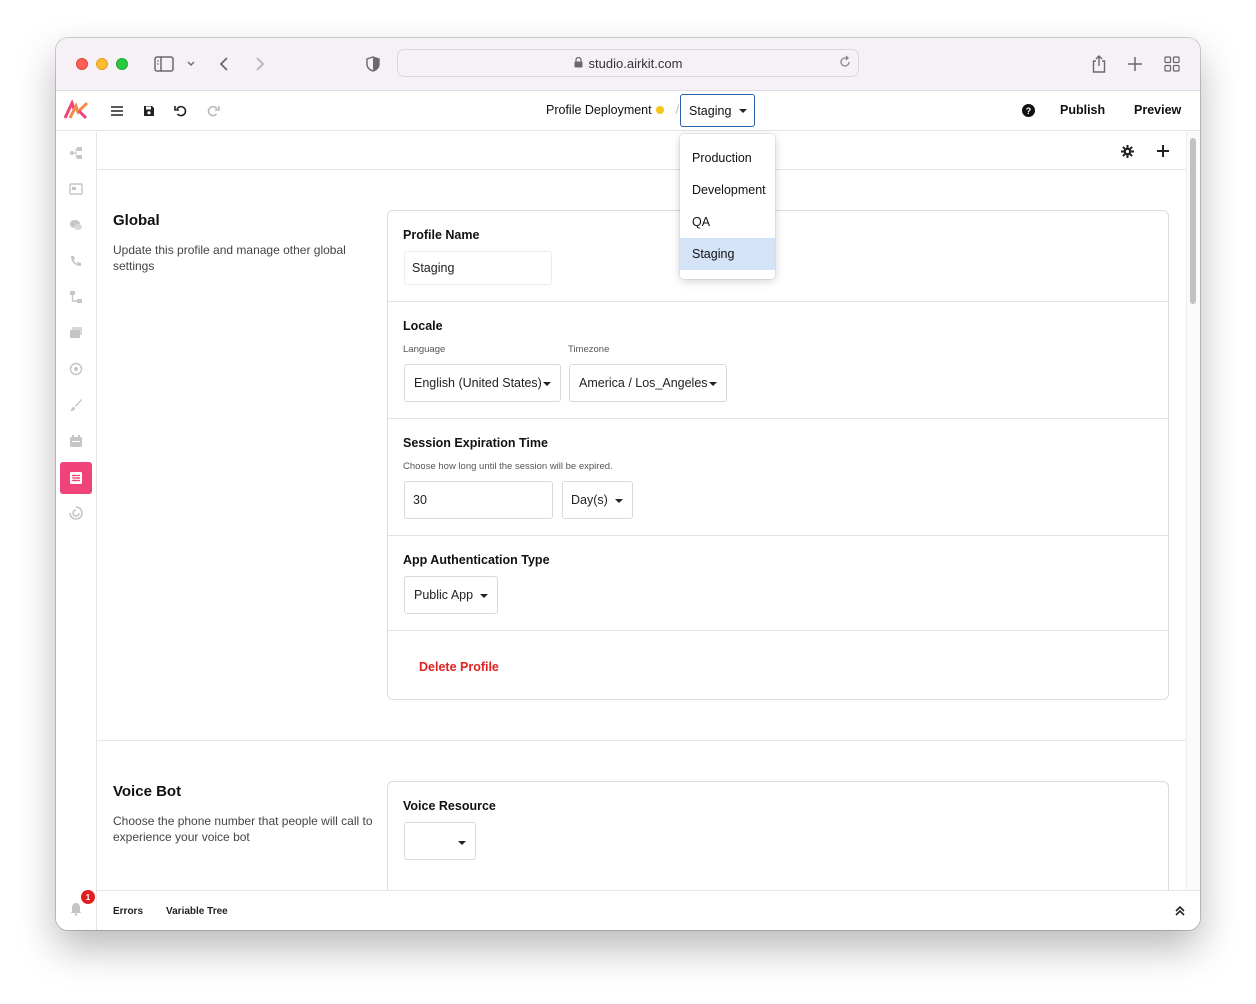 The width and height of the screenshot is (1256, 1004). I want to click on environment-option-qa: QA, so click(727, 222).